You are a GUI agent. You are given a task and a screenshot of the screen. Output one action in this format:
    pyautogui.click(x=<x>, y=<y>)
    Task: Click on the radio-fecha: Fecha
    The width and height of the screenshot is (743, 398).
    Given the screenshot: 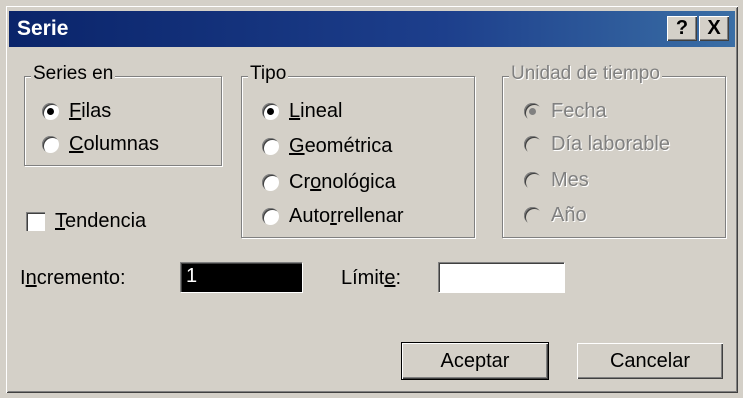 What is the action you would take?
    pyautogui.click(x=565, y=111)
    